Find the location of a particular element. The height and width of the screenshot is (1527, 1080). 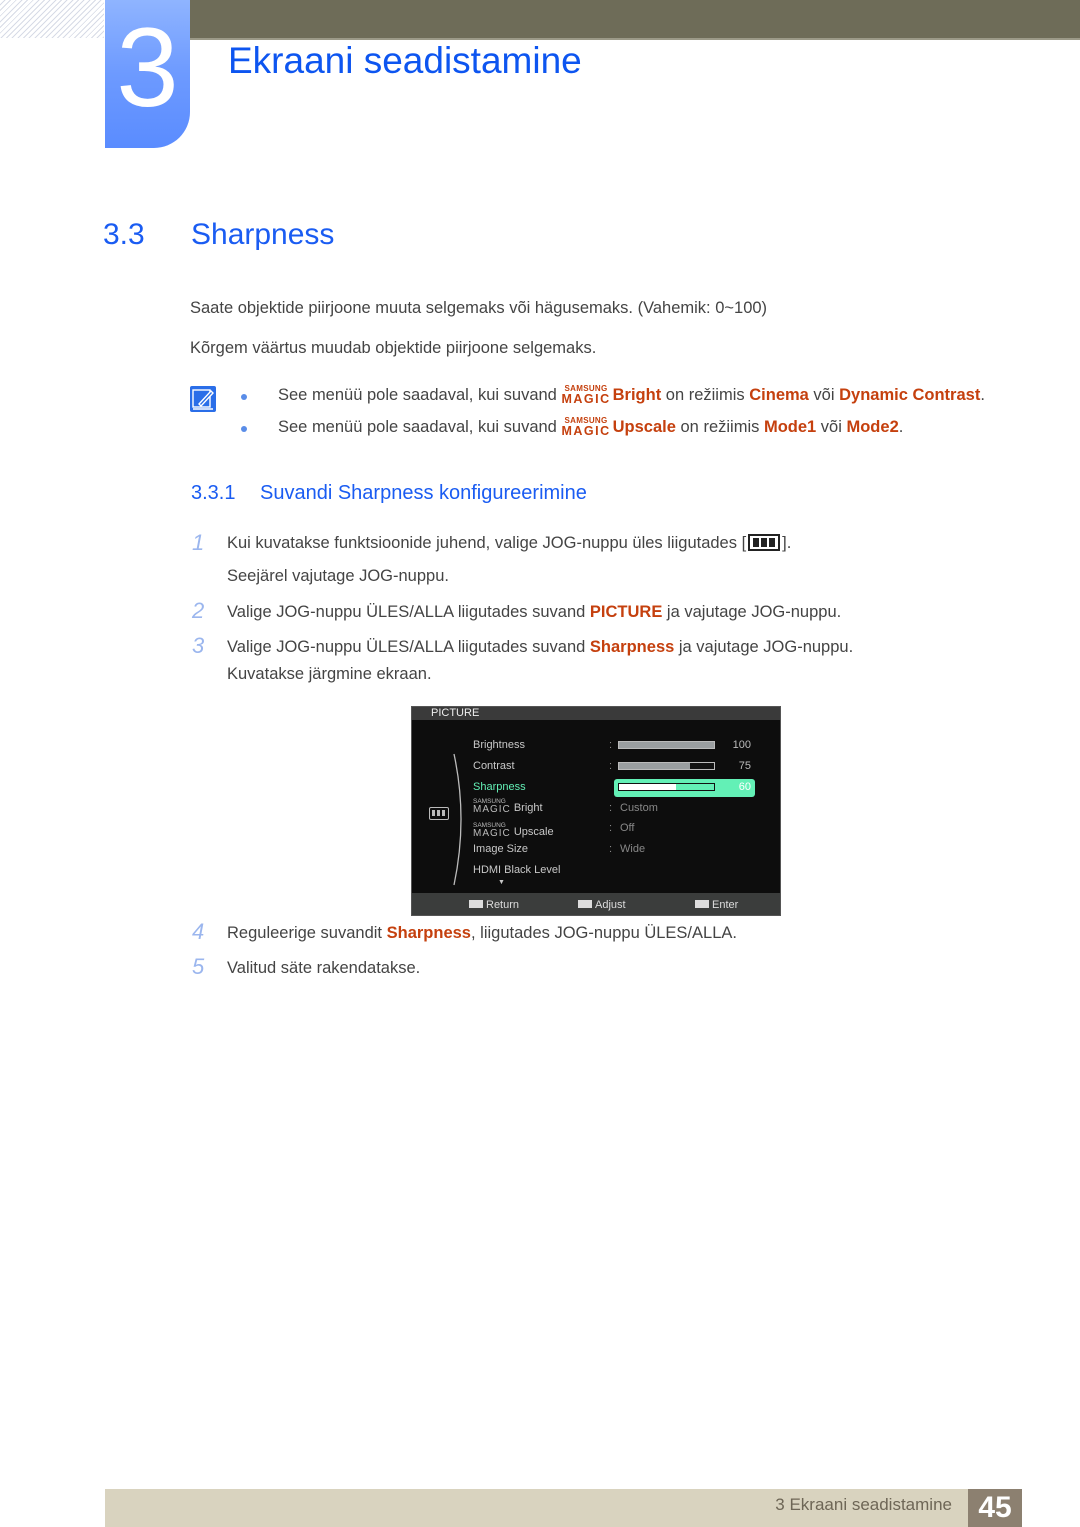

osd-bar-sharpness is located at coordinates (666, 787).